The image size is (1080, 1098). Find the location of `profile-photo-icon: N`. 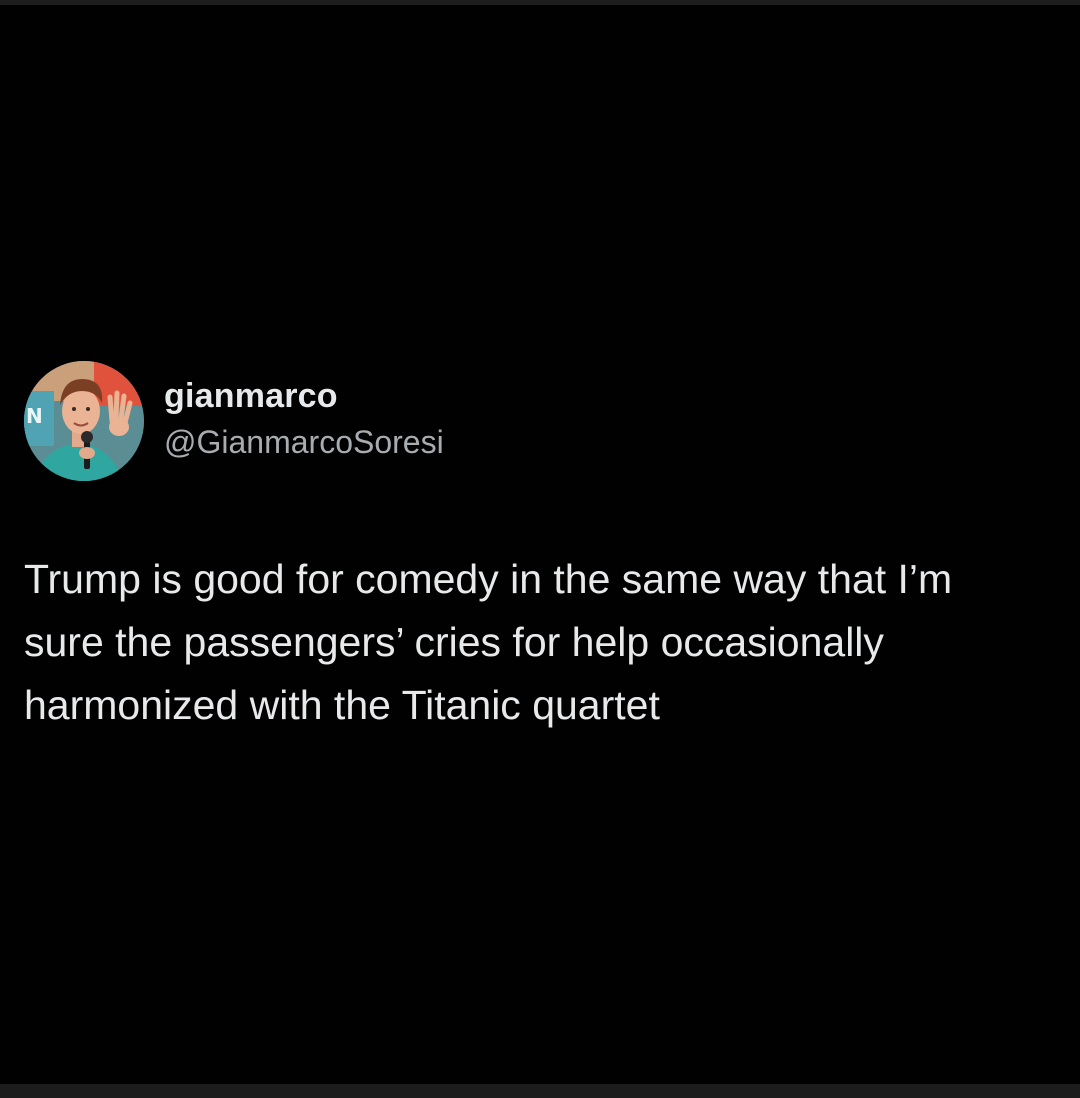

profile-photo-icon: N is located at coordinates (84, 421).